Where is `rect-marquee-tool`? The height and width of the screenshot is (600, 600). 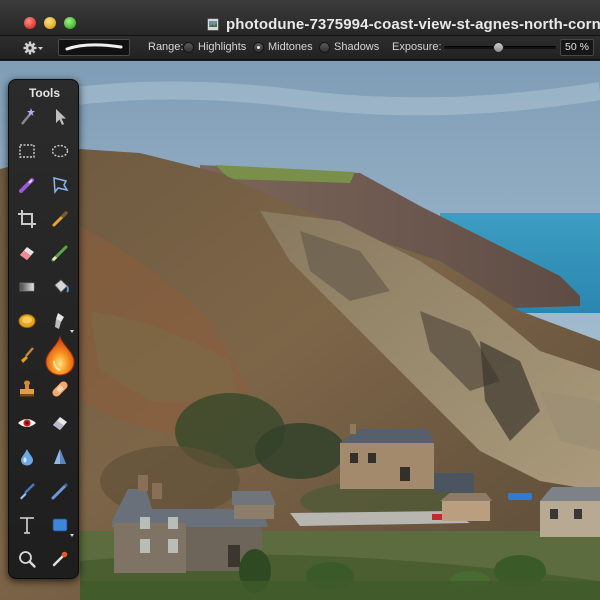
rect-marquee-tool is located at coordinates (27, 151).